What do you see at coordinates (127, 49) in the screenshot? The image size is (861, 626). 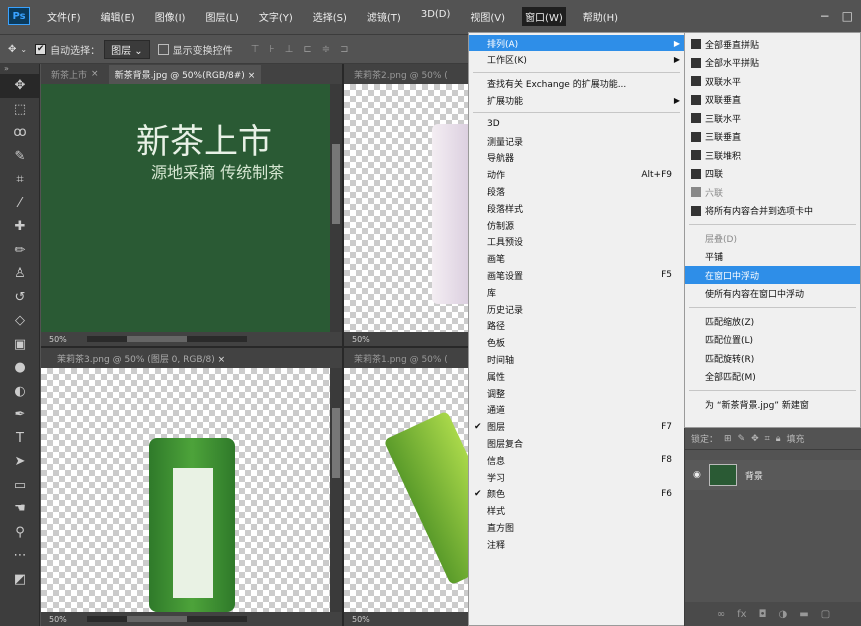 I see `auto-select-dropdown: 图层 ⌄` at bounding box center [127, 49].